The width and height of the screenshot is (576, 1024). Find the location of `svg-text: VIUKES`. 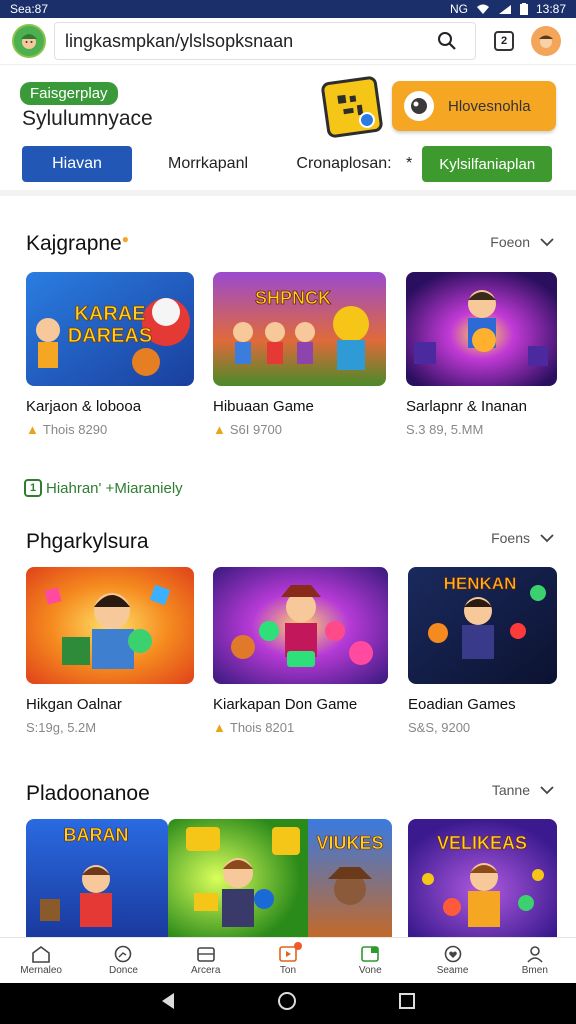

svg-text: VIUKES is located at coordinates (349, 843).